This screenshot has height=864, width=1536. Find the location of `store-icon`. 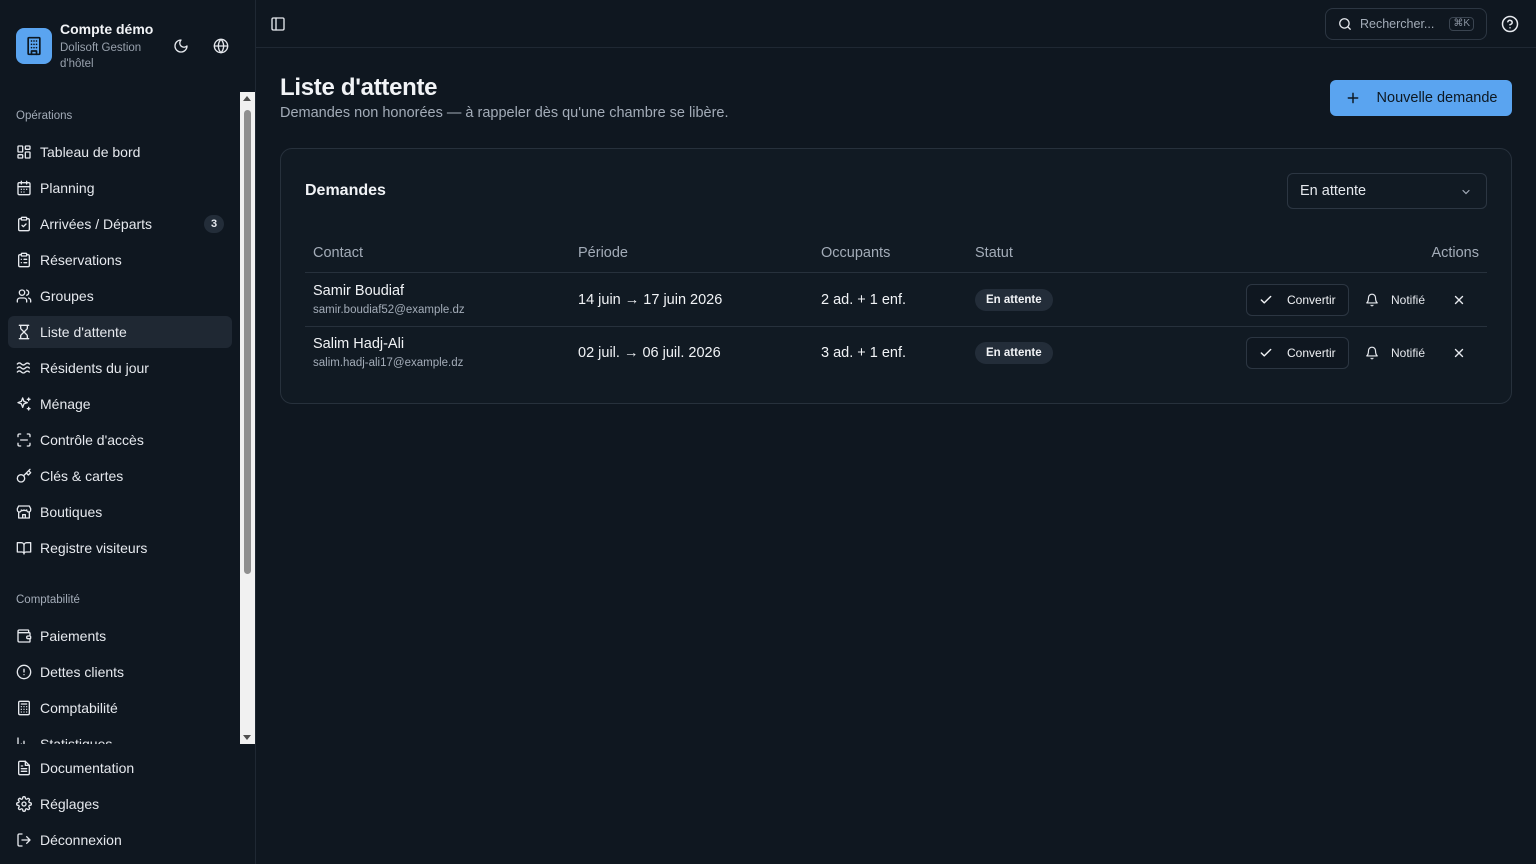

store-icon is located at coordinates (24, 512).